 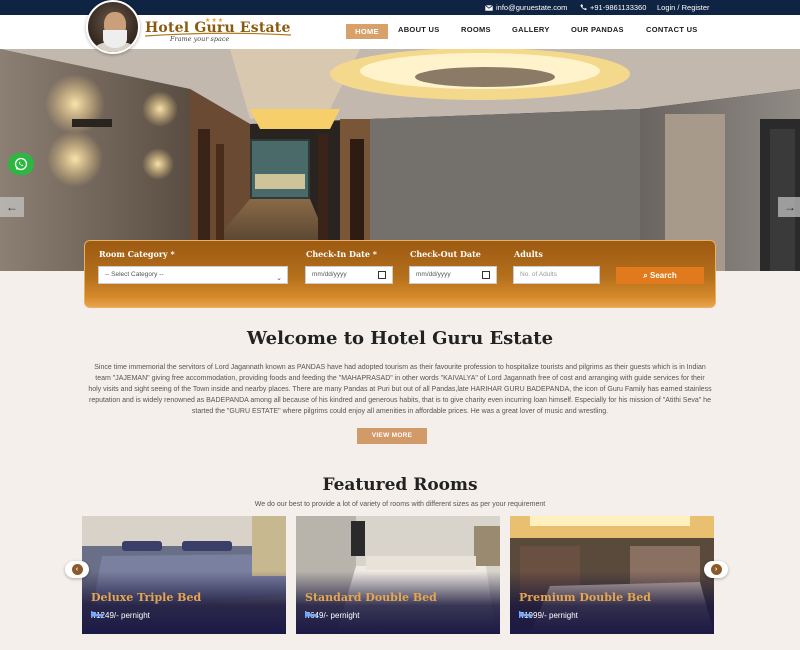 I want to click on chevron-left-icon: ‹, so click(x=77, y=569).